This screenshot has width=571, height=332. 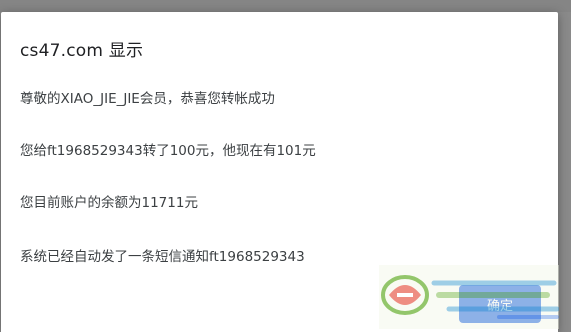 I want to click on dialog-title: cs47.com 显示, so click(x=82, y=51).